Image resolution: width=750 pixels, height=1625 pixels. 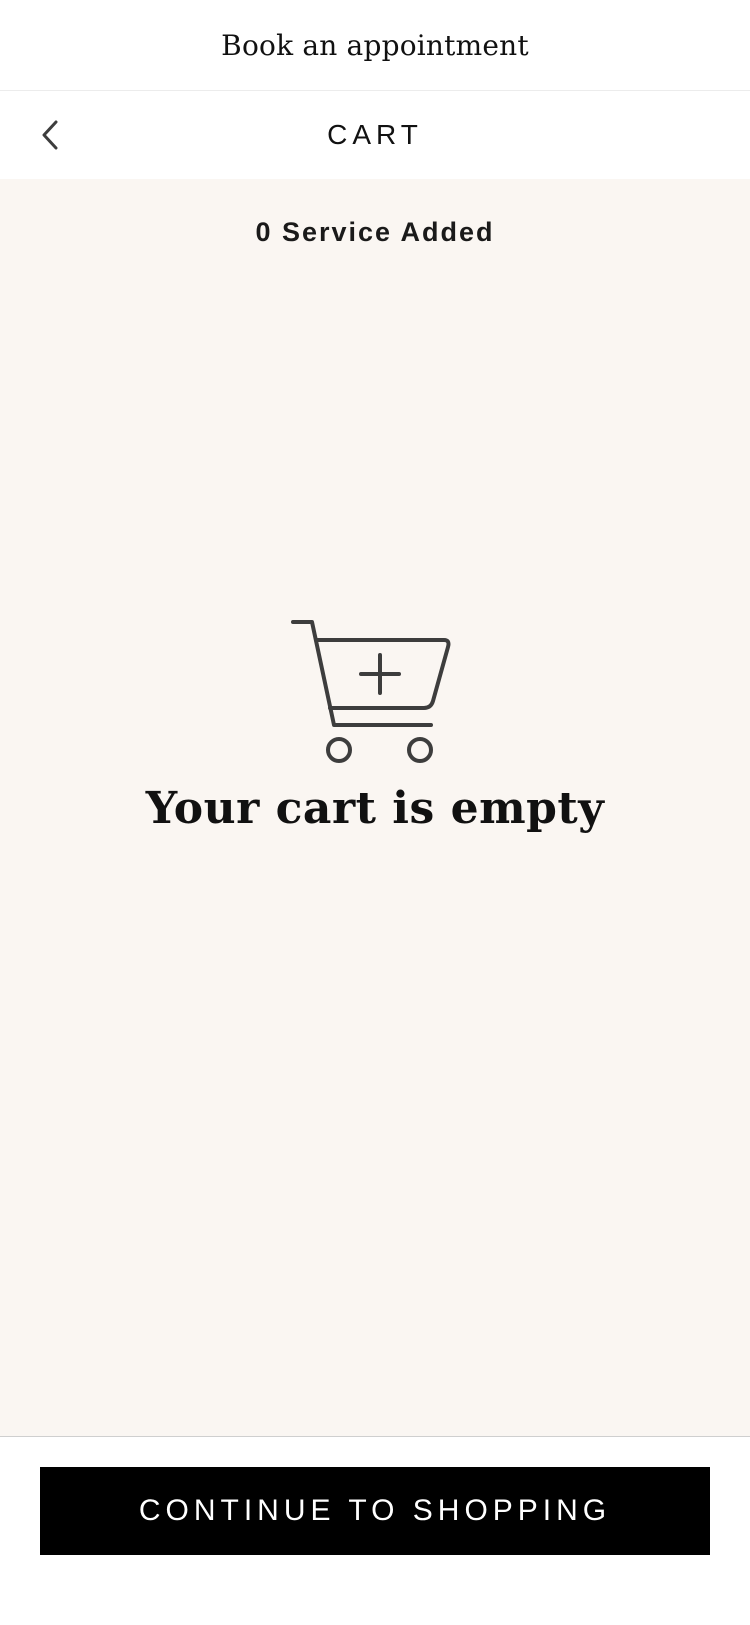 I want to click on top-bar: Book an appointment, so click(x=375, y=45).